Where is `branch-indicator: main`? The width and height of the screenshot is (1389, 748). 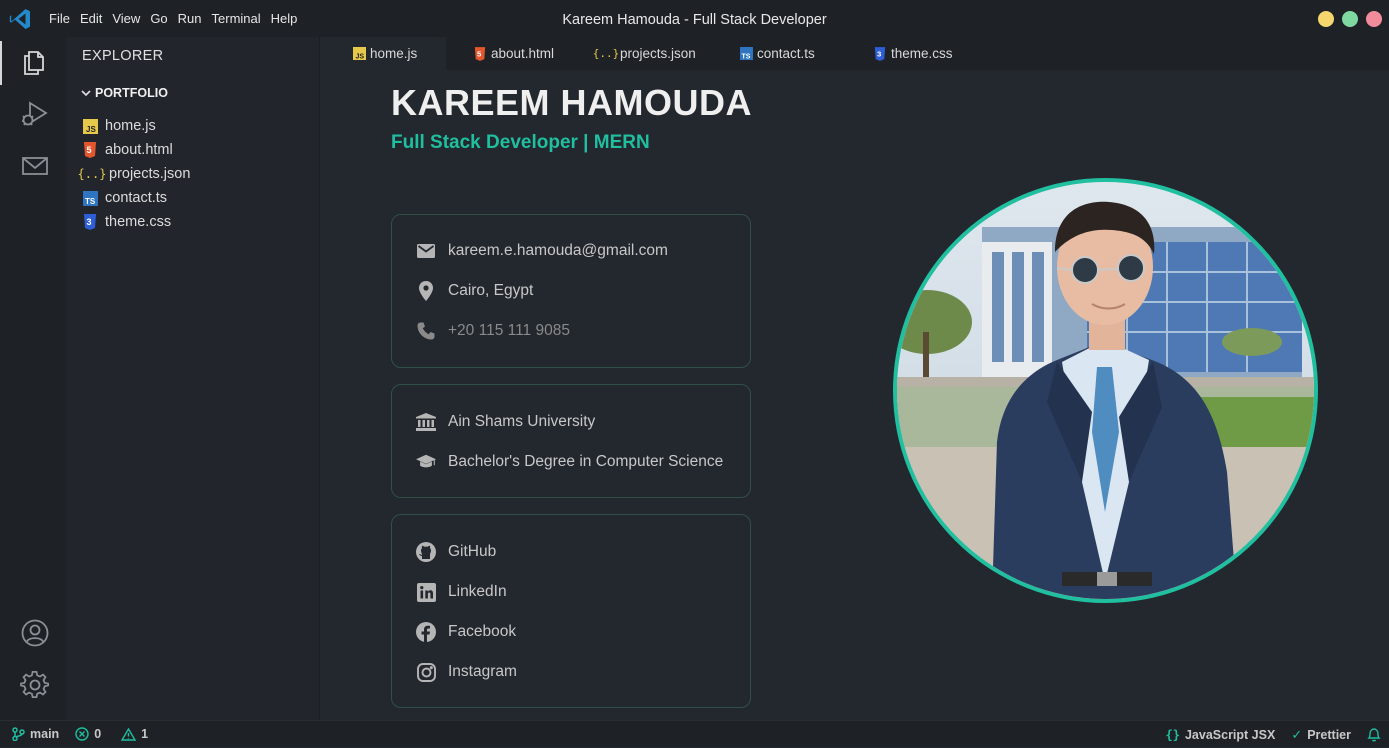 branch-indicator: main is located at coordinates (35, 734).